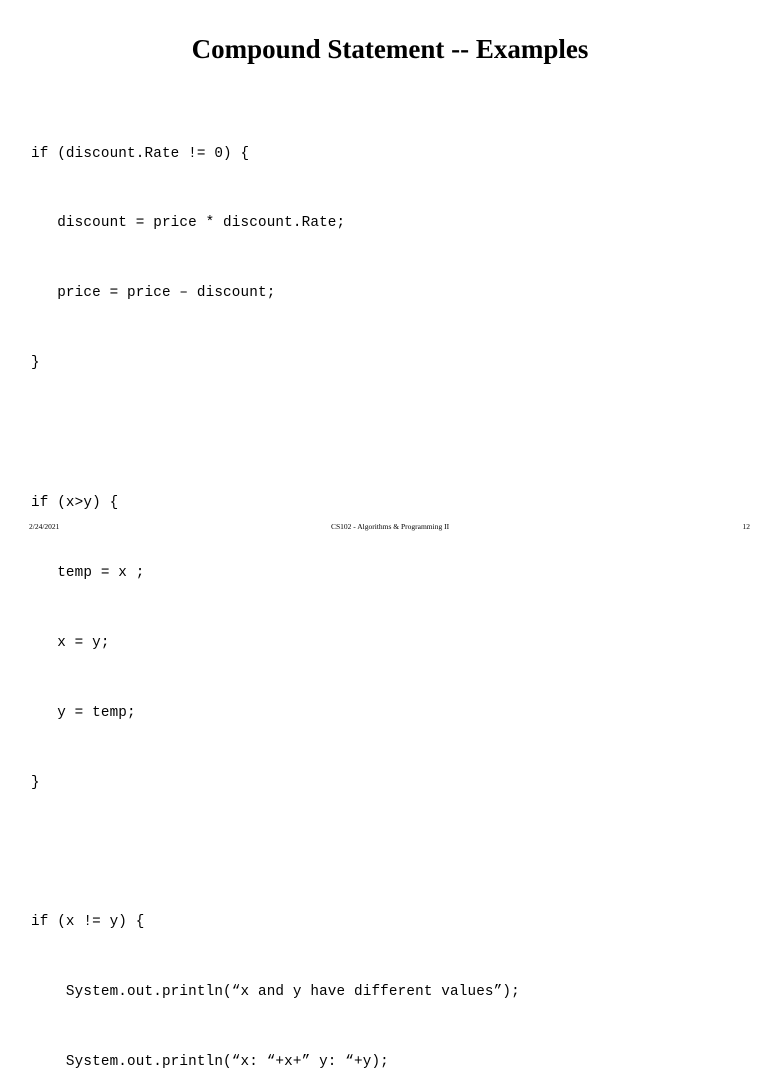 The height and width of the screenshot is (1080, 780). Describe the element at coordinates (140, 153) in the screenshot. I see `code-line: if (discount.Rate != 0) {` at that location.